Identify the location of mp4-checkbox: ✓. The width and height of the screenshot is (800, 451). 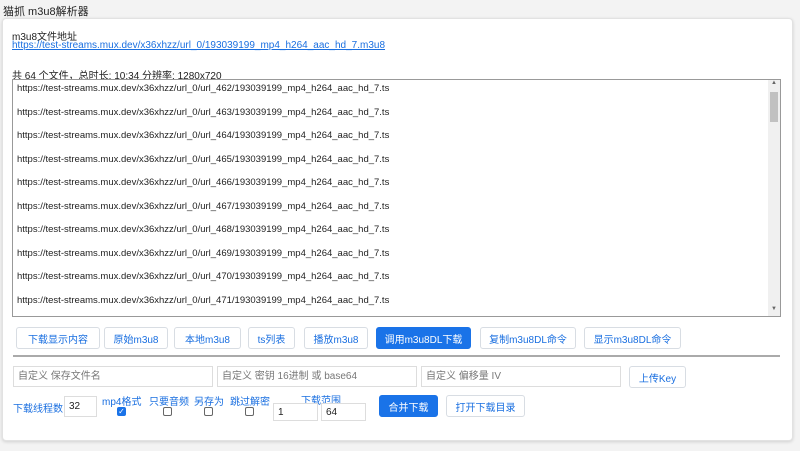
(121, 411).